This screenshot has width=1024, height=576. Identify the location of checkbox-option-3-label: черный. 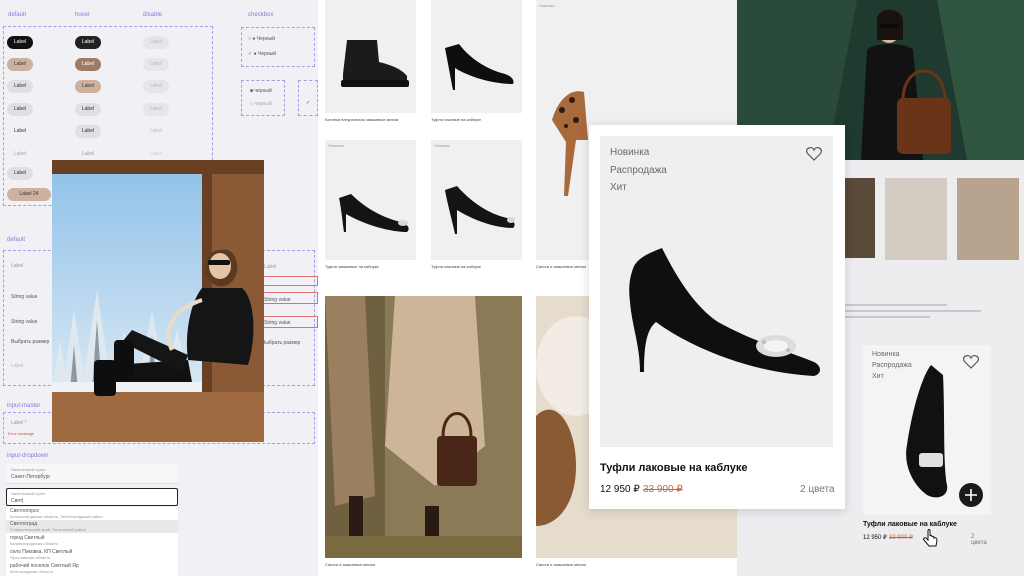
(263, 91).